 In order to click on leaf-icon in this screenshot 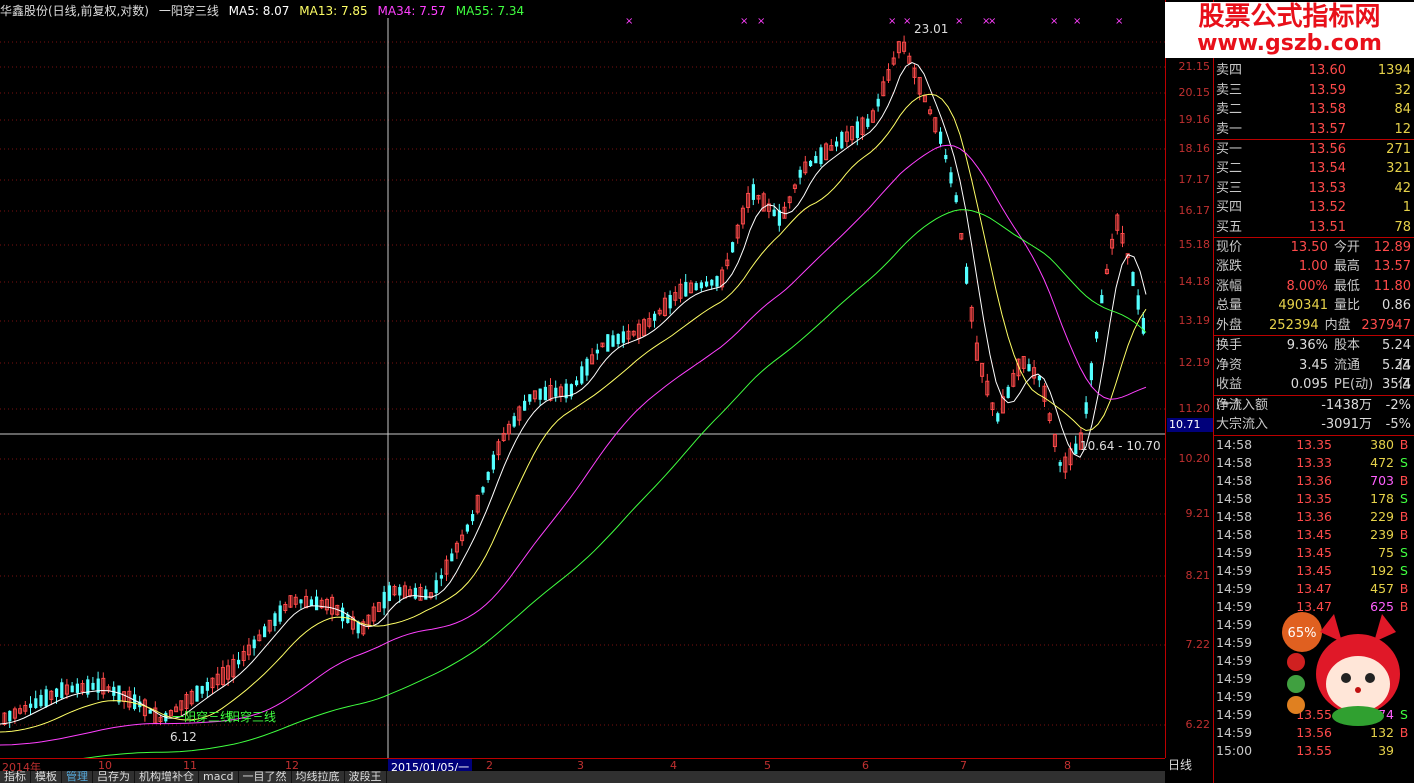, I will do `click(1296, 684)`.